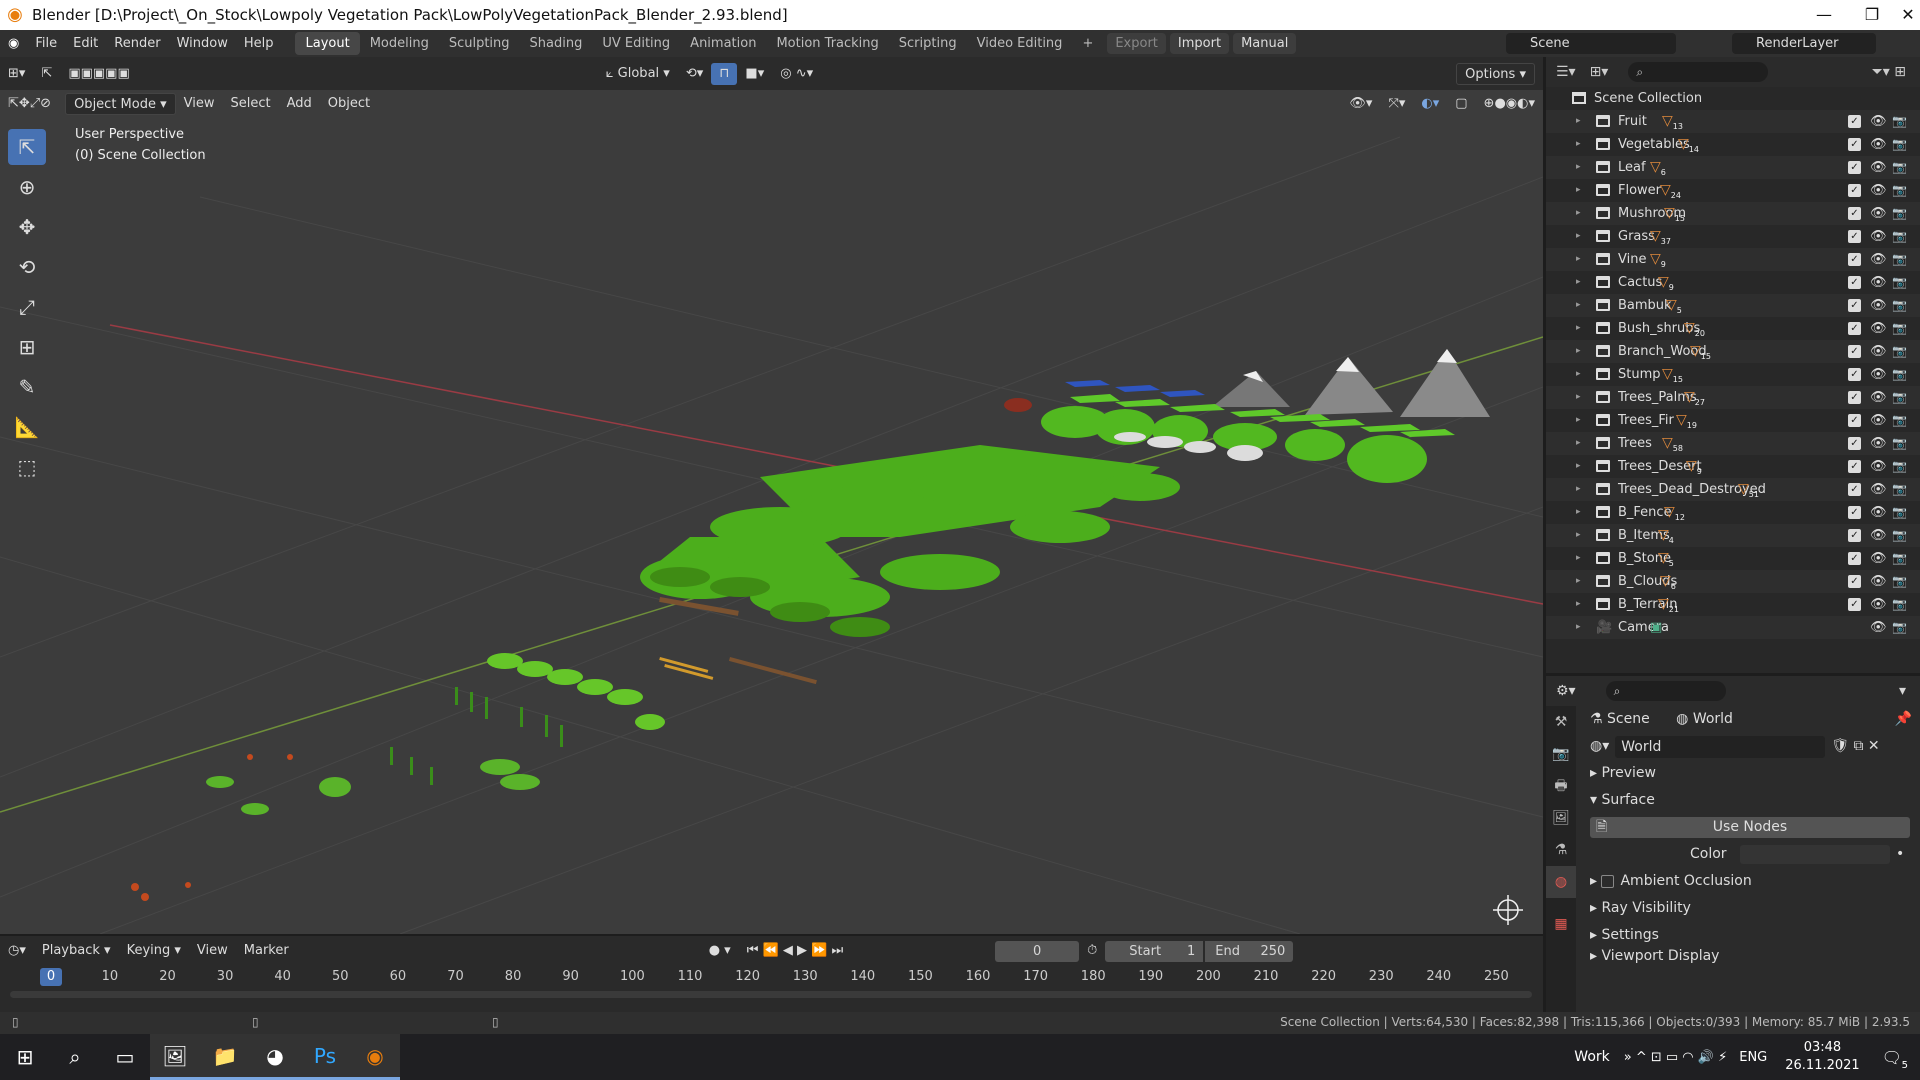  Describe the element at coordinates (1561, 850) in the screenshot. I see `scene-tab-icon: ⚗` at that location.